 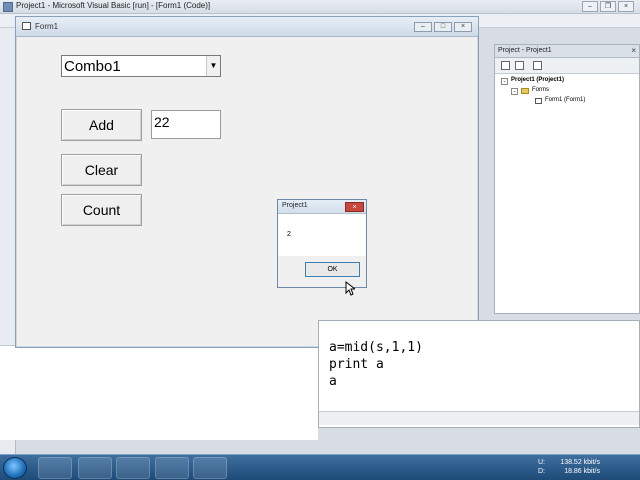 What do you see at coordinates (159, 392) in the screenshot?
I see `code-window-background` at bounding box center [159, 392].